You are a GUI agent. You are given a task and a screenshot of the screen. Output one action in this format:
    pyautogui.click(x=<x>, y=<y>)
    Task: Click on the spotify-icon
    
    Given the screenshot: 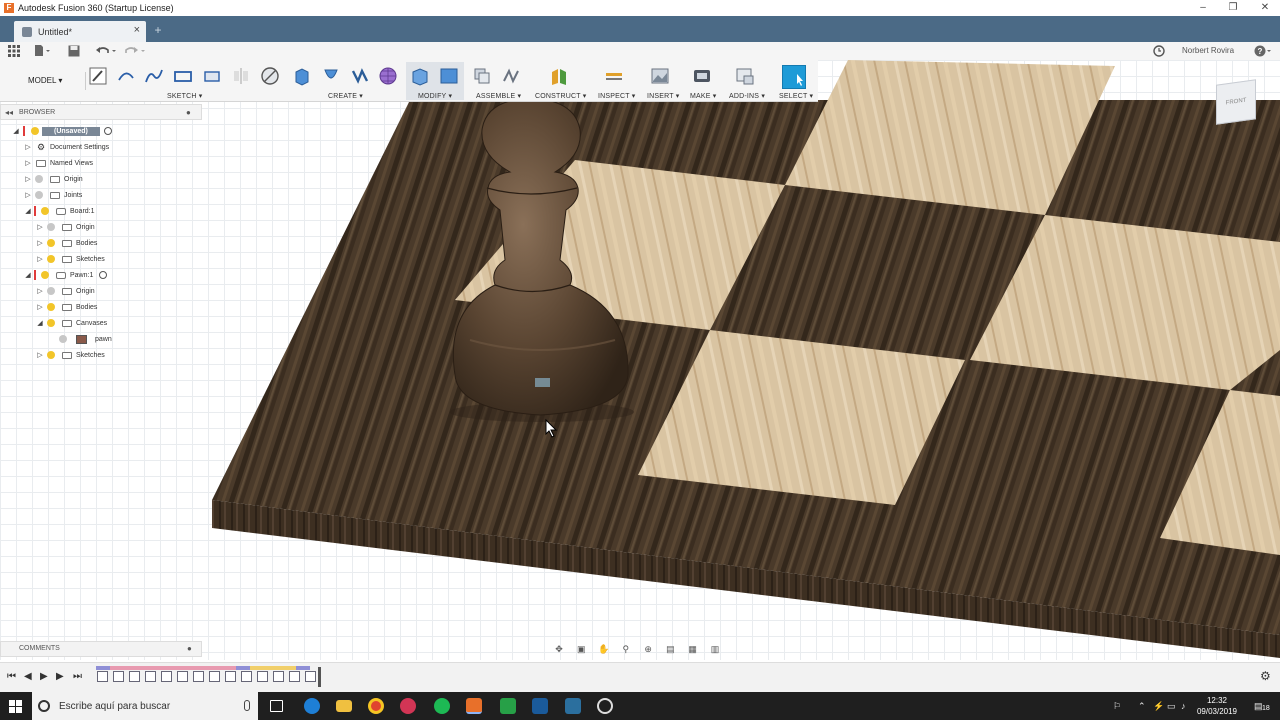 What is the action you would take?
    pyautogui.click(x=442, y=706)
    